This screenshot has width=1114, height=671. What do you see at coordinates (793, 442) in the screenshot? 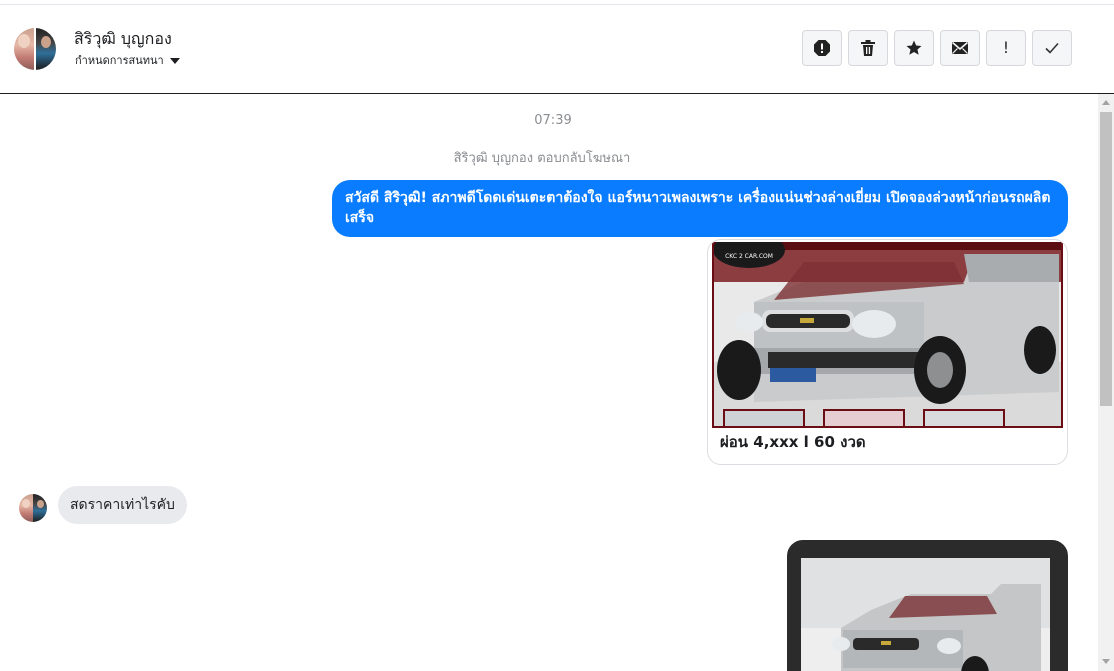
I see `ad-card-caption: ผ่อน 4,xxx l 60 งวด` at bounding box center [793, 442].